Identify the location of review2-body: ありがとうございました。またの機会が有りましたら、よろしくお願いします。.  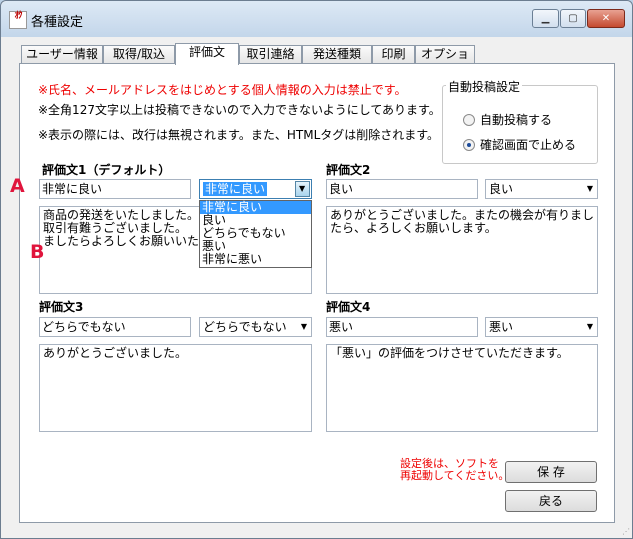
(462, 250).